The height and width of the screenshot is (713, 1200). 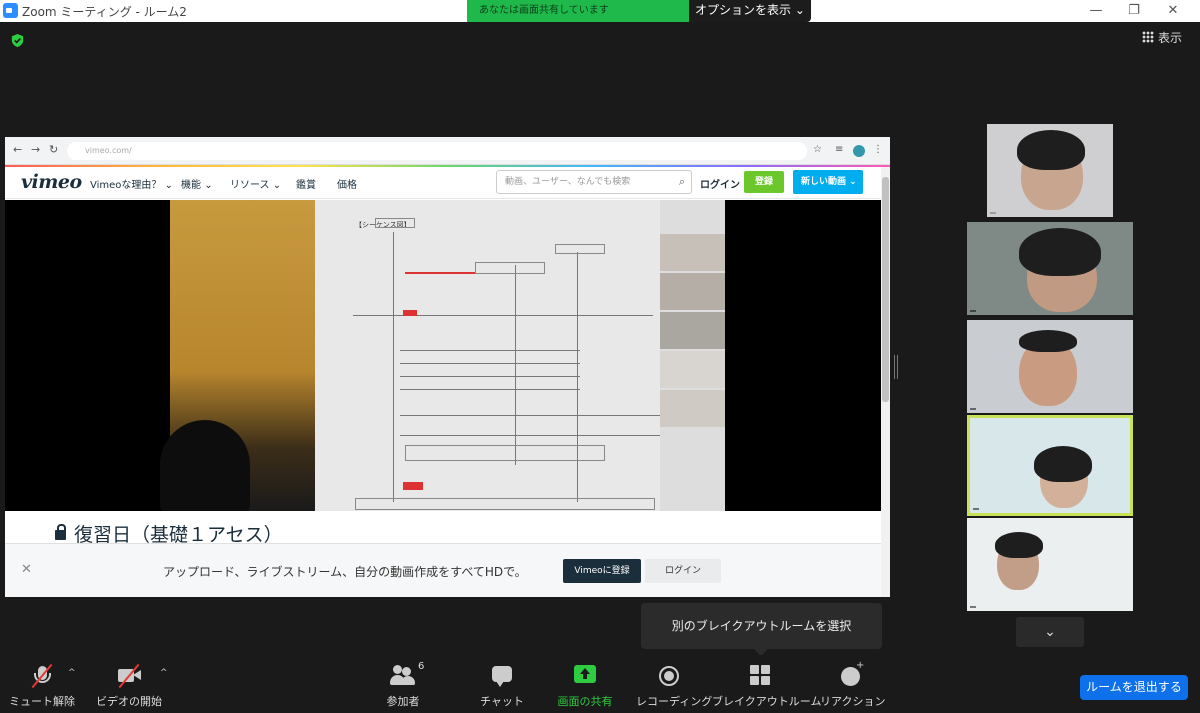 What do you see at coordinates (839, 149) in the screenshot?
I see `extension-icon: ≡` at bounding box center [839, 149].